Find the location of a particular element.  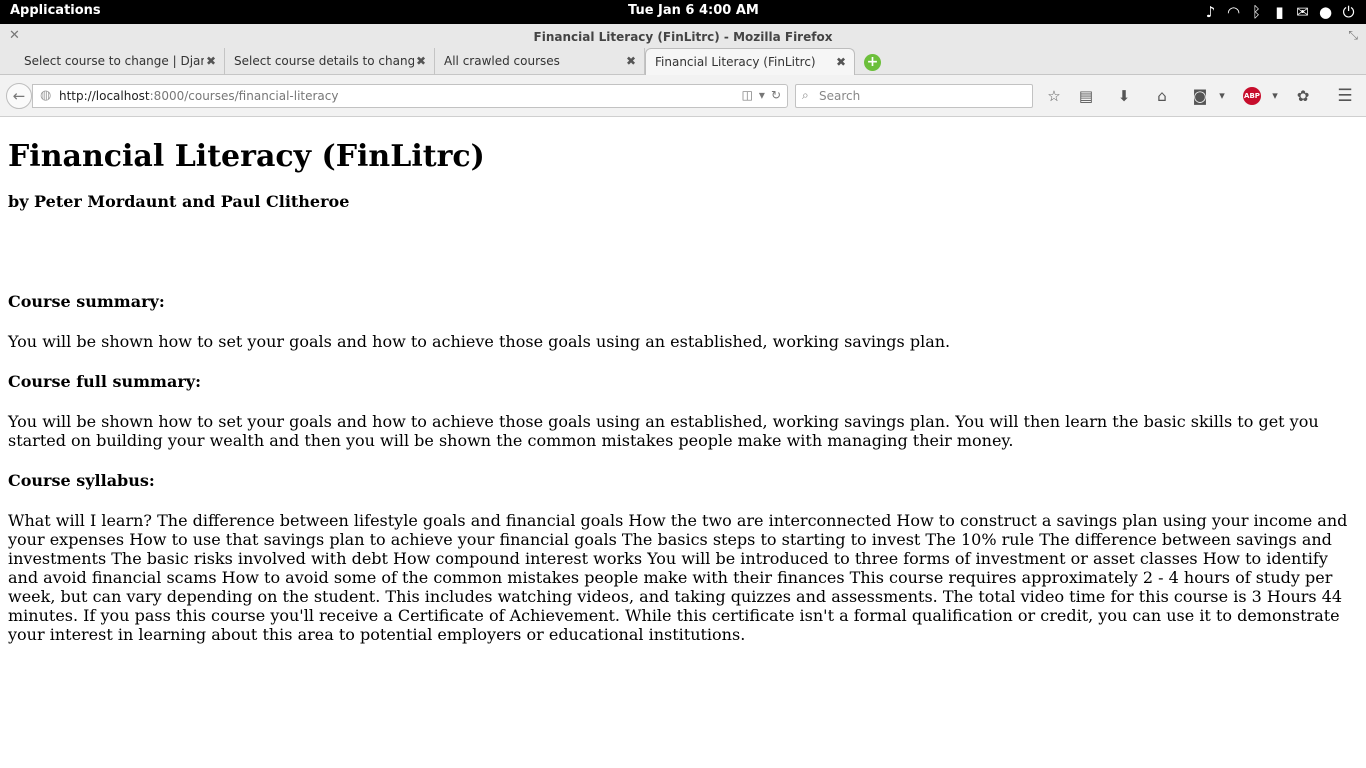

mail-icon: ✉ is located at coordinates (1302, 12).